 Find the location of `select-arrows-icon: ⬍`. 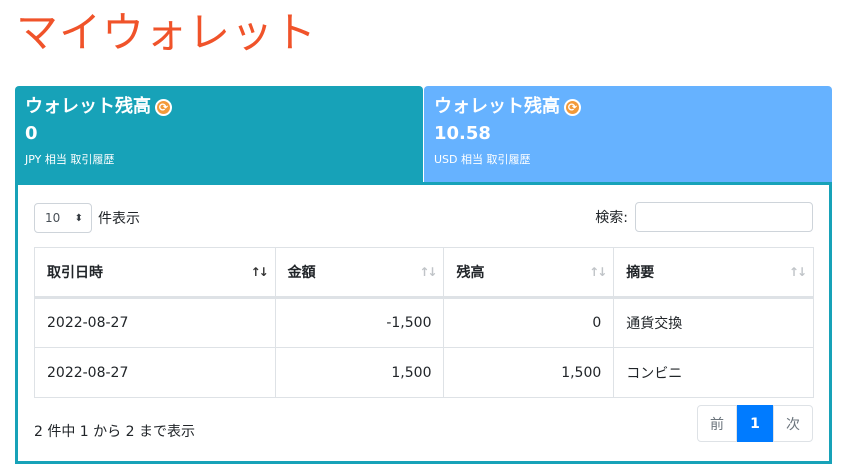

select-arrows-icon: ⬍ is located at coordinates (78, 218).